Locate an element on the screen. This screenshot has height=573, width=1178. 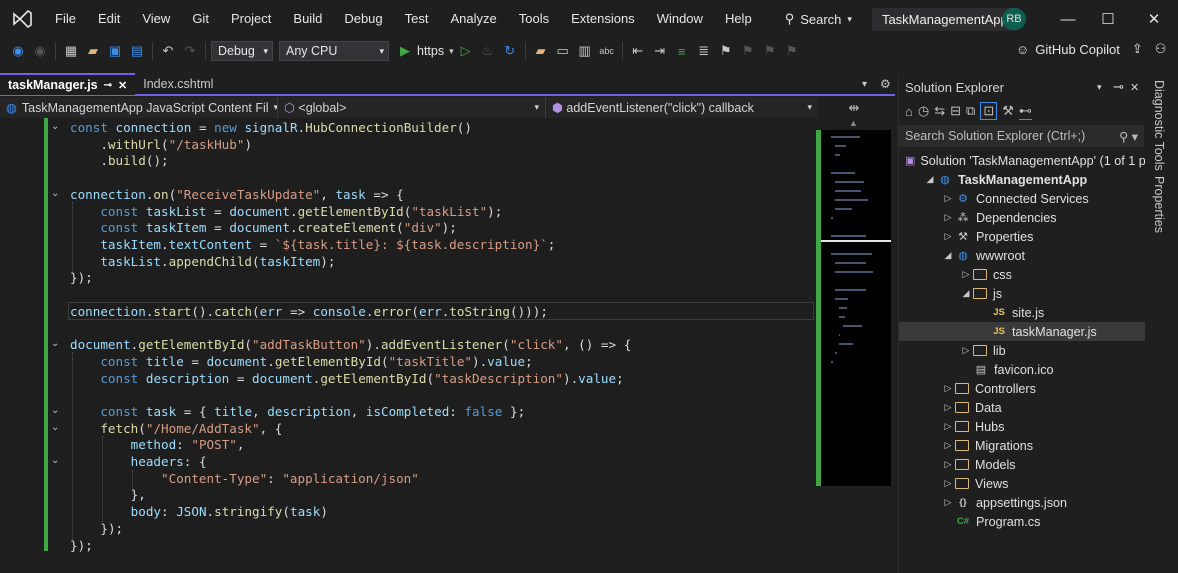
menu-extensions: Extensions is located at coordinates (603, 19).